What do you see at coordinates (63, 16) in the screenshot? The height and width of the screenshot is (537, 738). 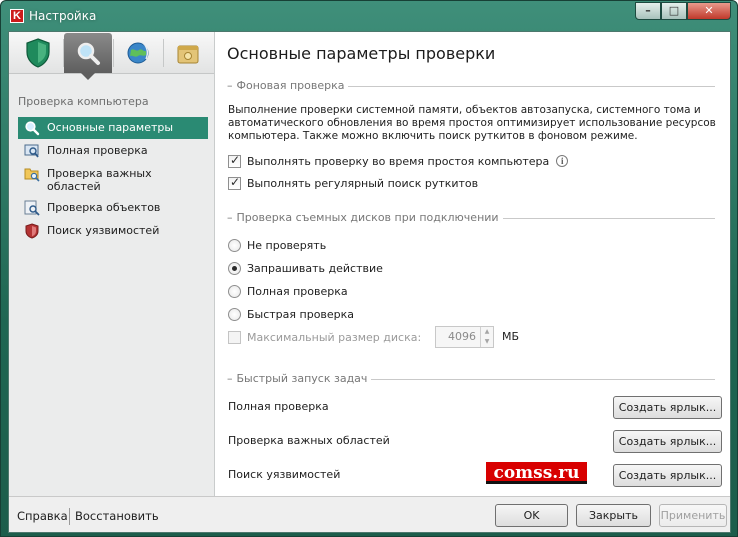 I see `window-title: Настройка` at bounding box center [63, 16].